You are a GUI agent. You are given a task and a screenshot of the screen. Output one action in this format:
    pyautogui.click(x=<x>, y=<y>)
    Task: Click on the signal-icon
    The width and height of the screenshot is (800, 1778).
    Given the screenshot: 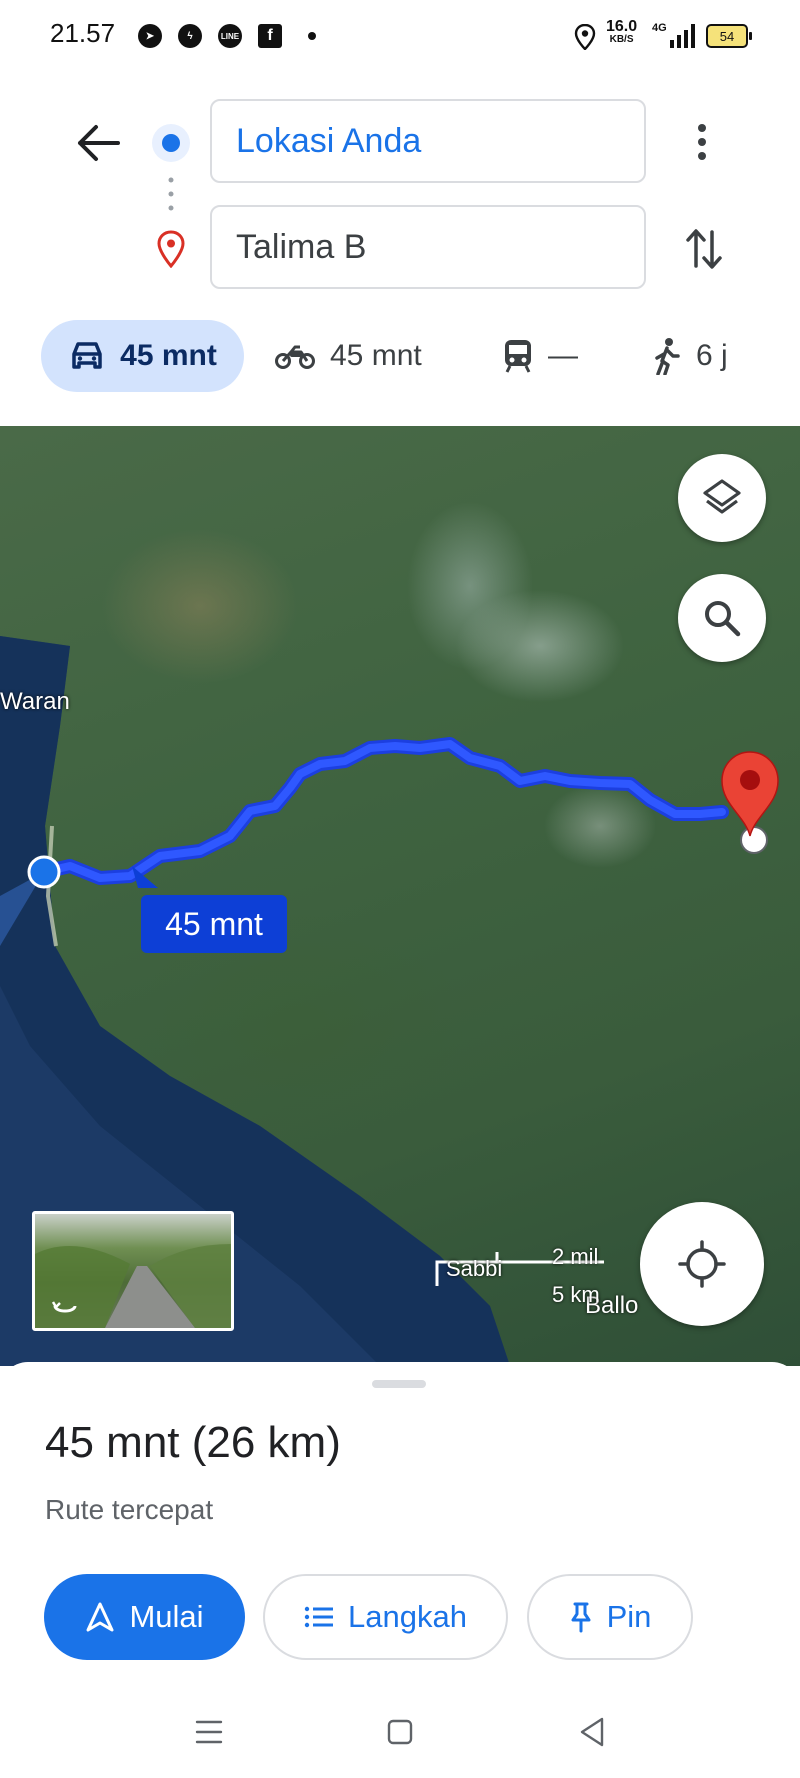 What is the action you would take?
    pyautogui.click(x=682, y=36)
    